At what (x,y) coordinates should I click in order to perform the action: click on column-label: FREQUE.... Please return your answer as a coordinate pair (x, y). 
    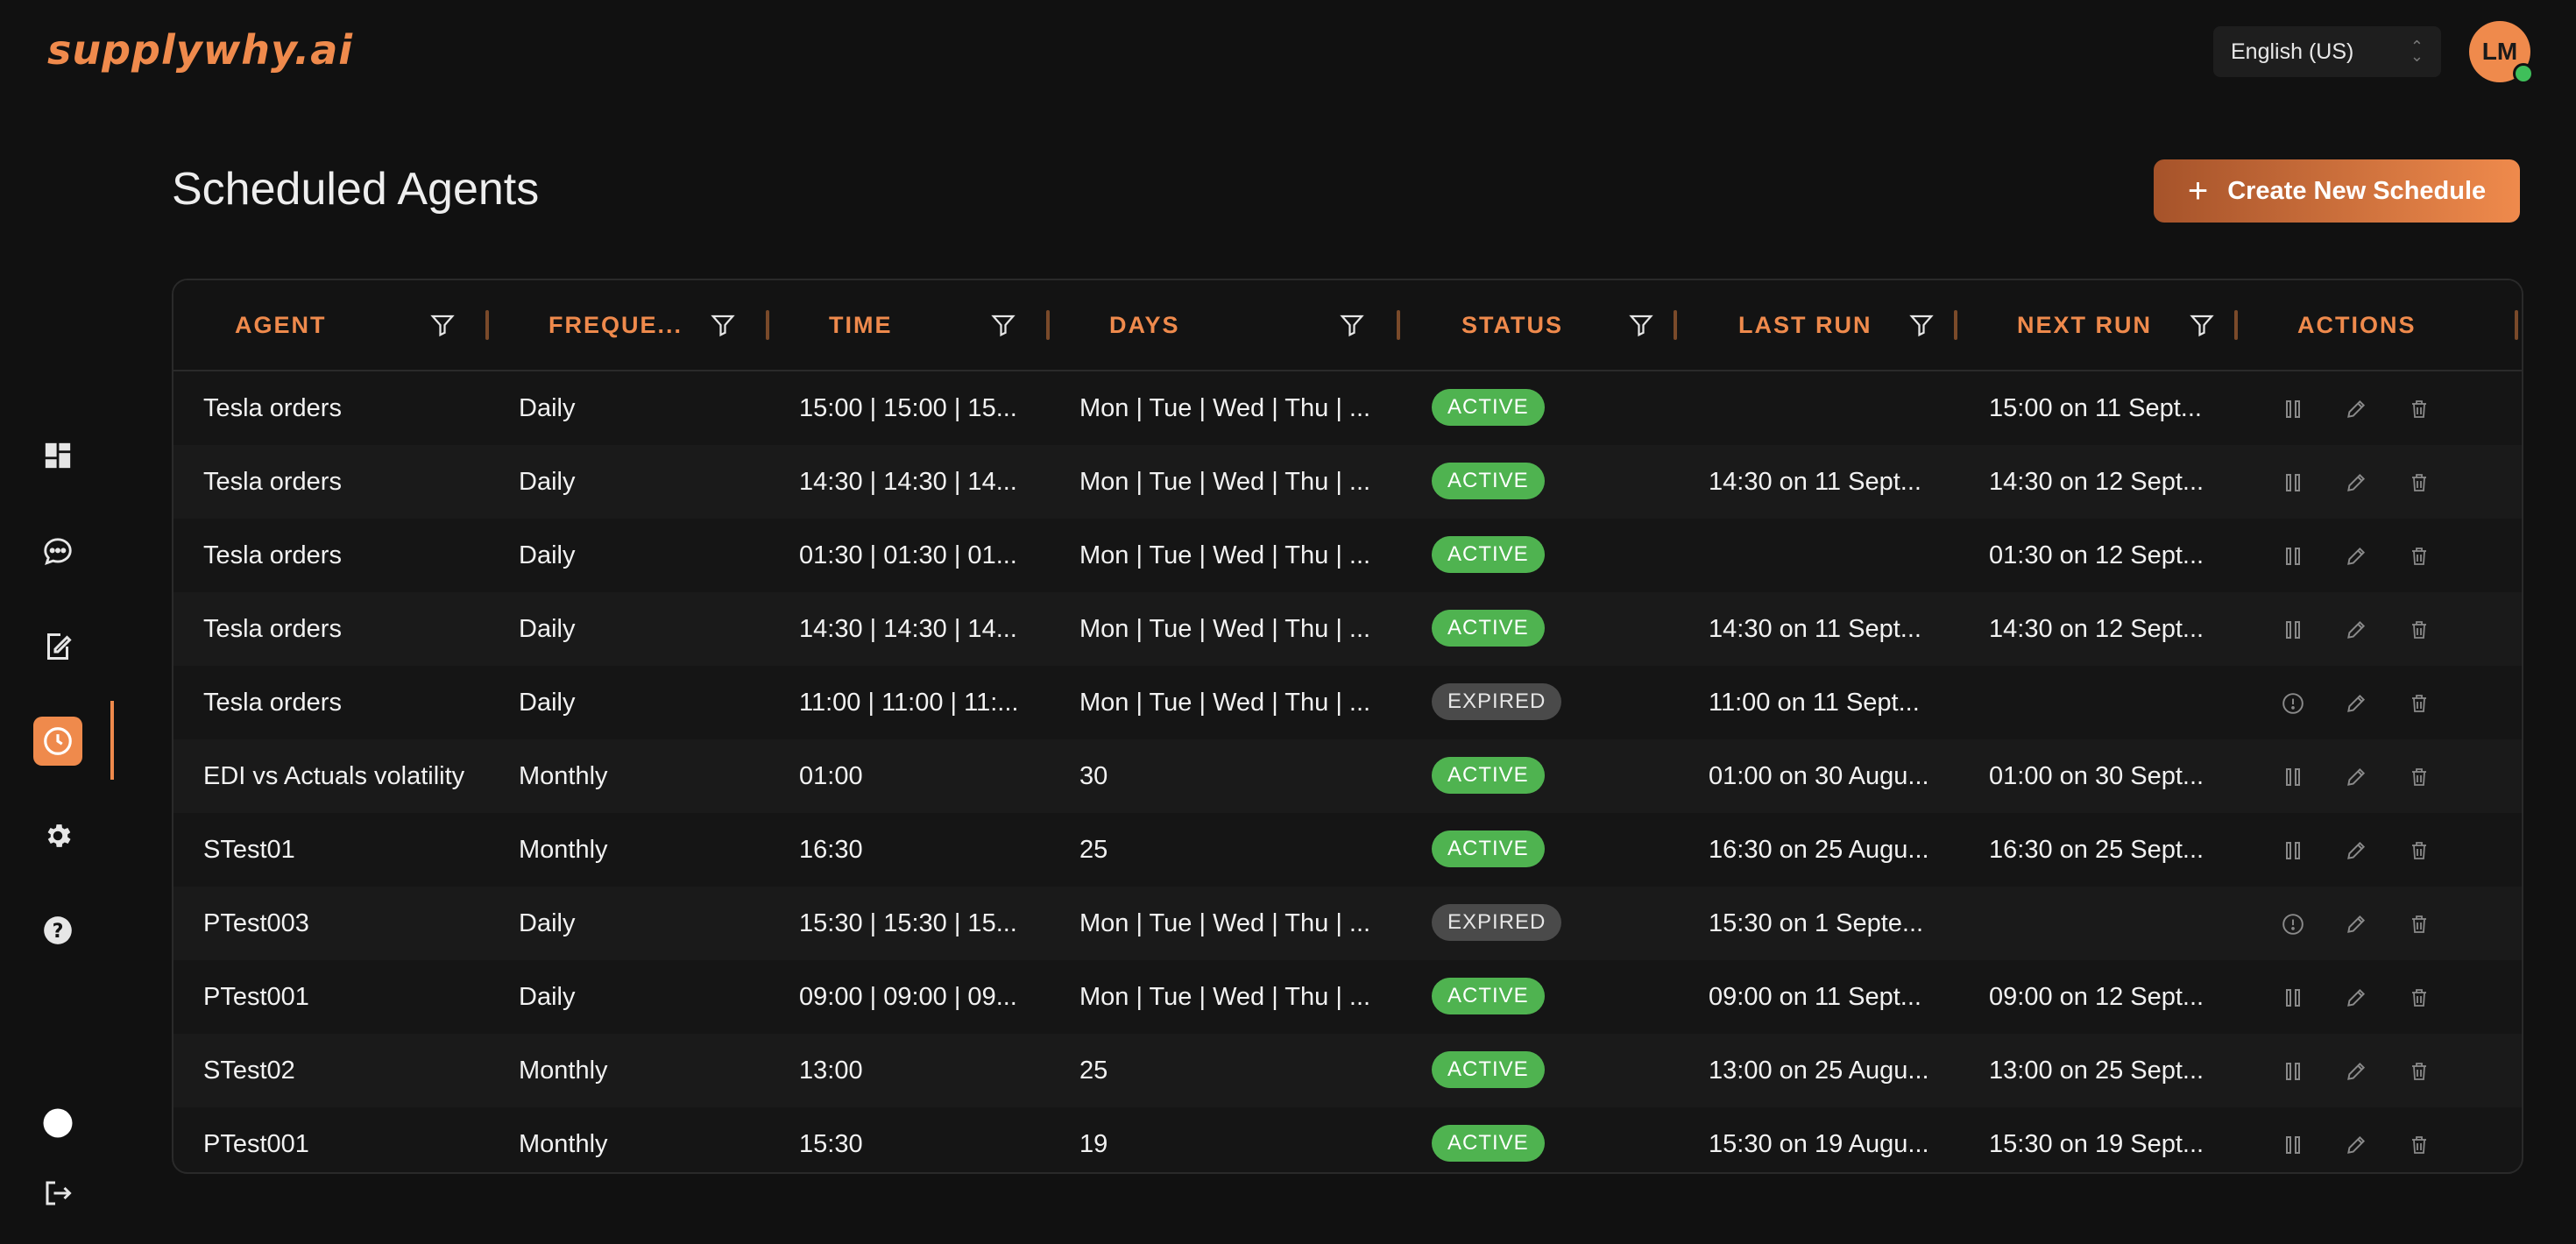
    Looking at the image, I should click on (615, 324).